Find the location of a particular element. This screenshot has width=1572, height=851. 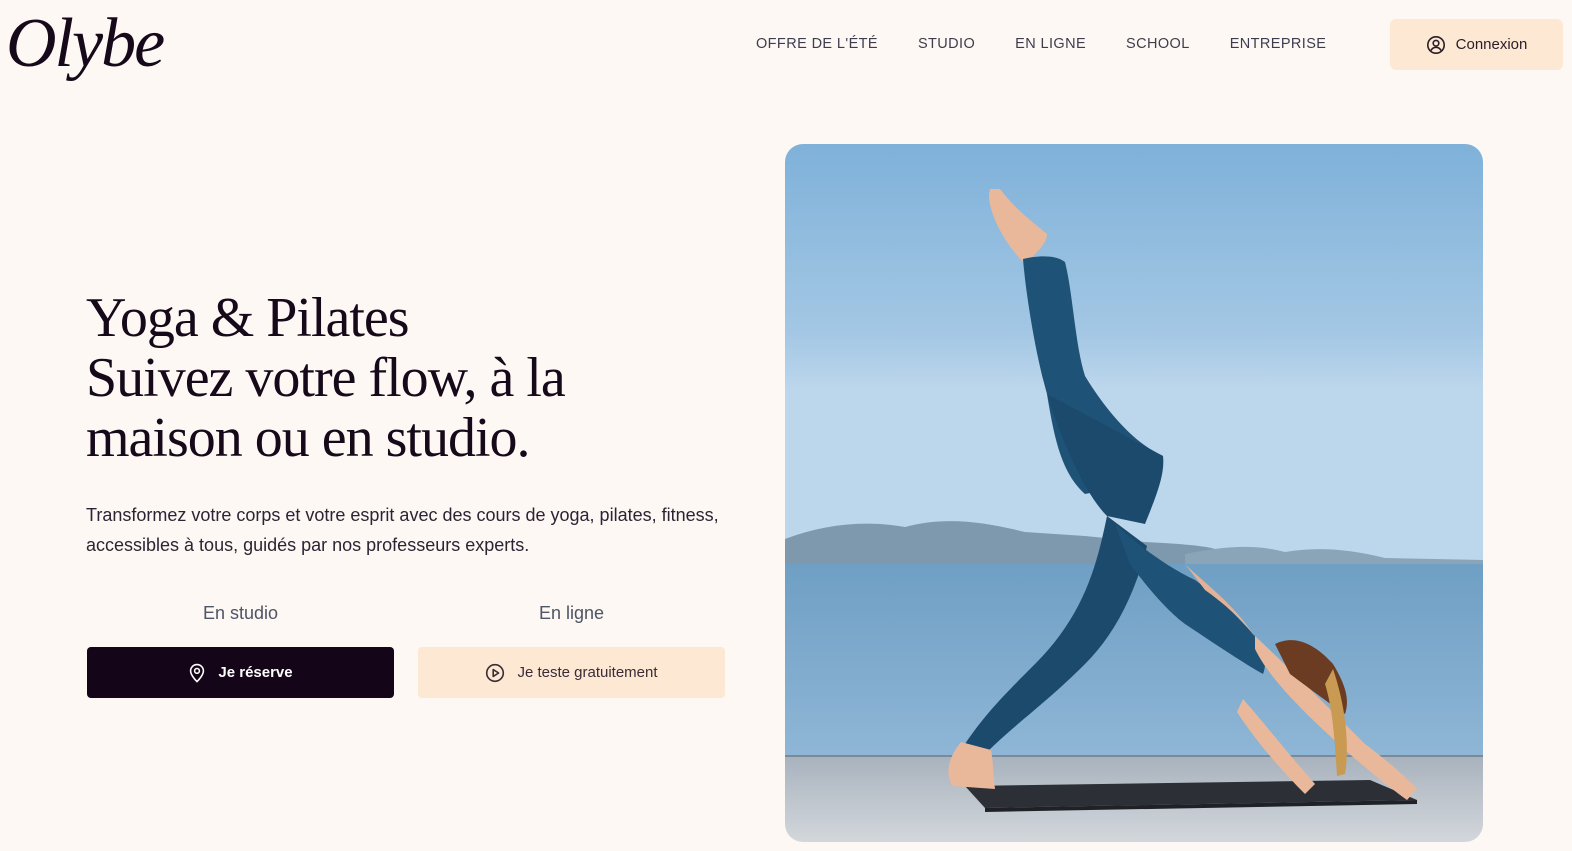

nav-item-studio: STUDIO is located at coordinates (946, 44).